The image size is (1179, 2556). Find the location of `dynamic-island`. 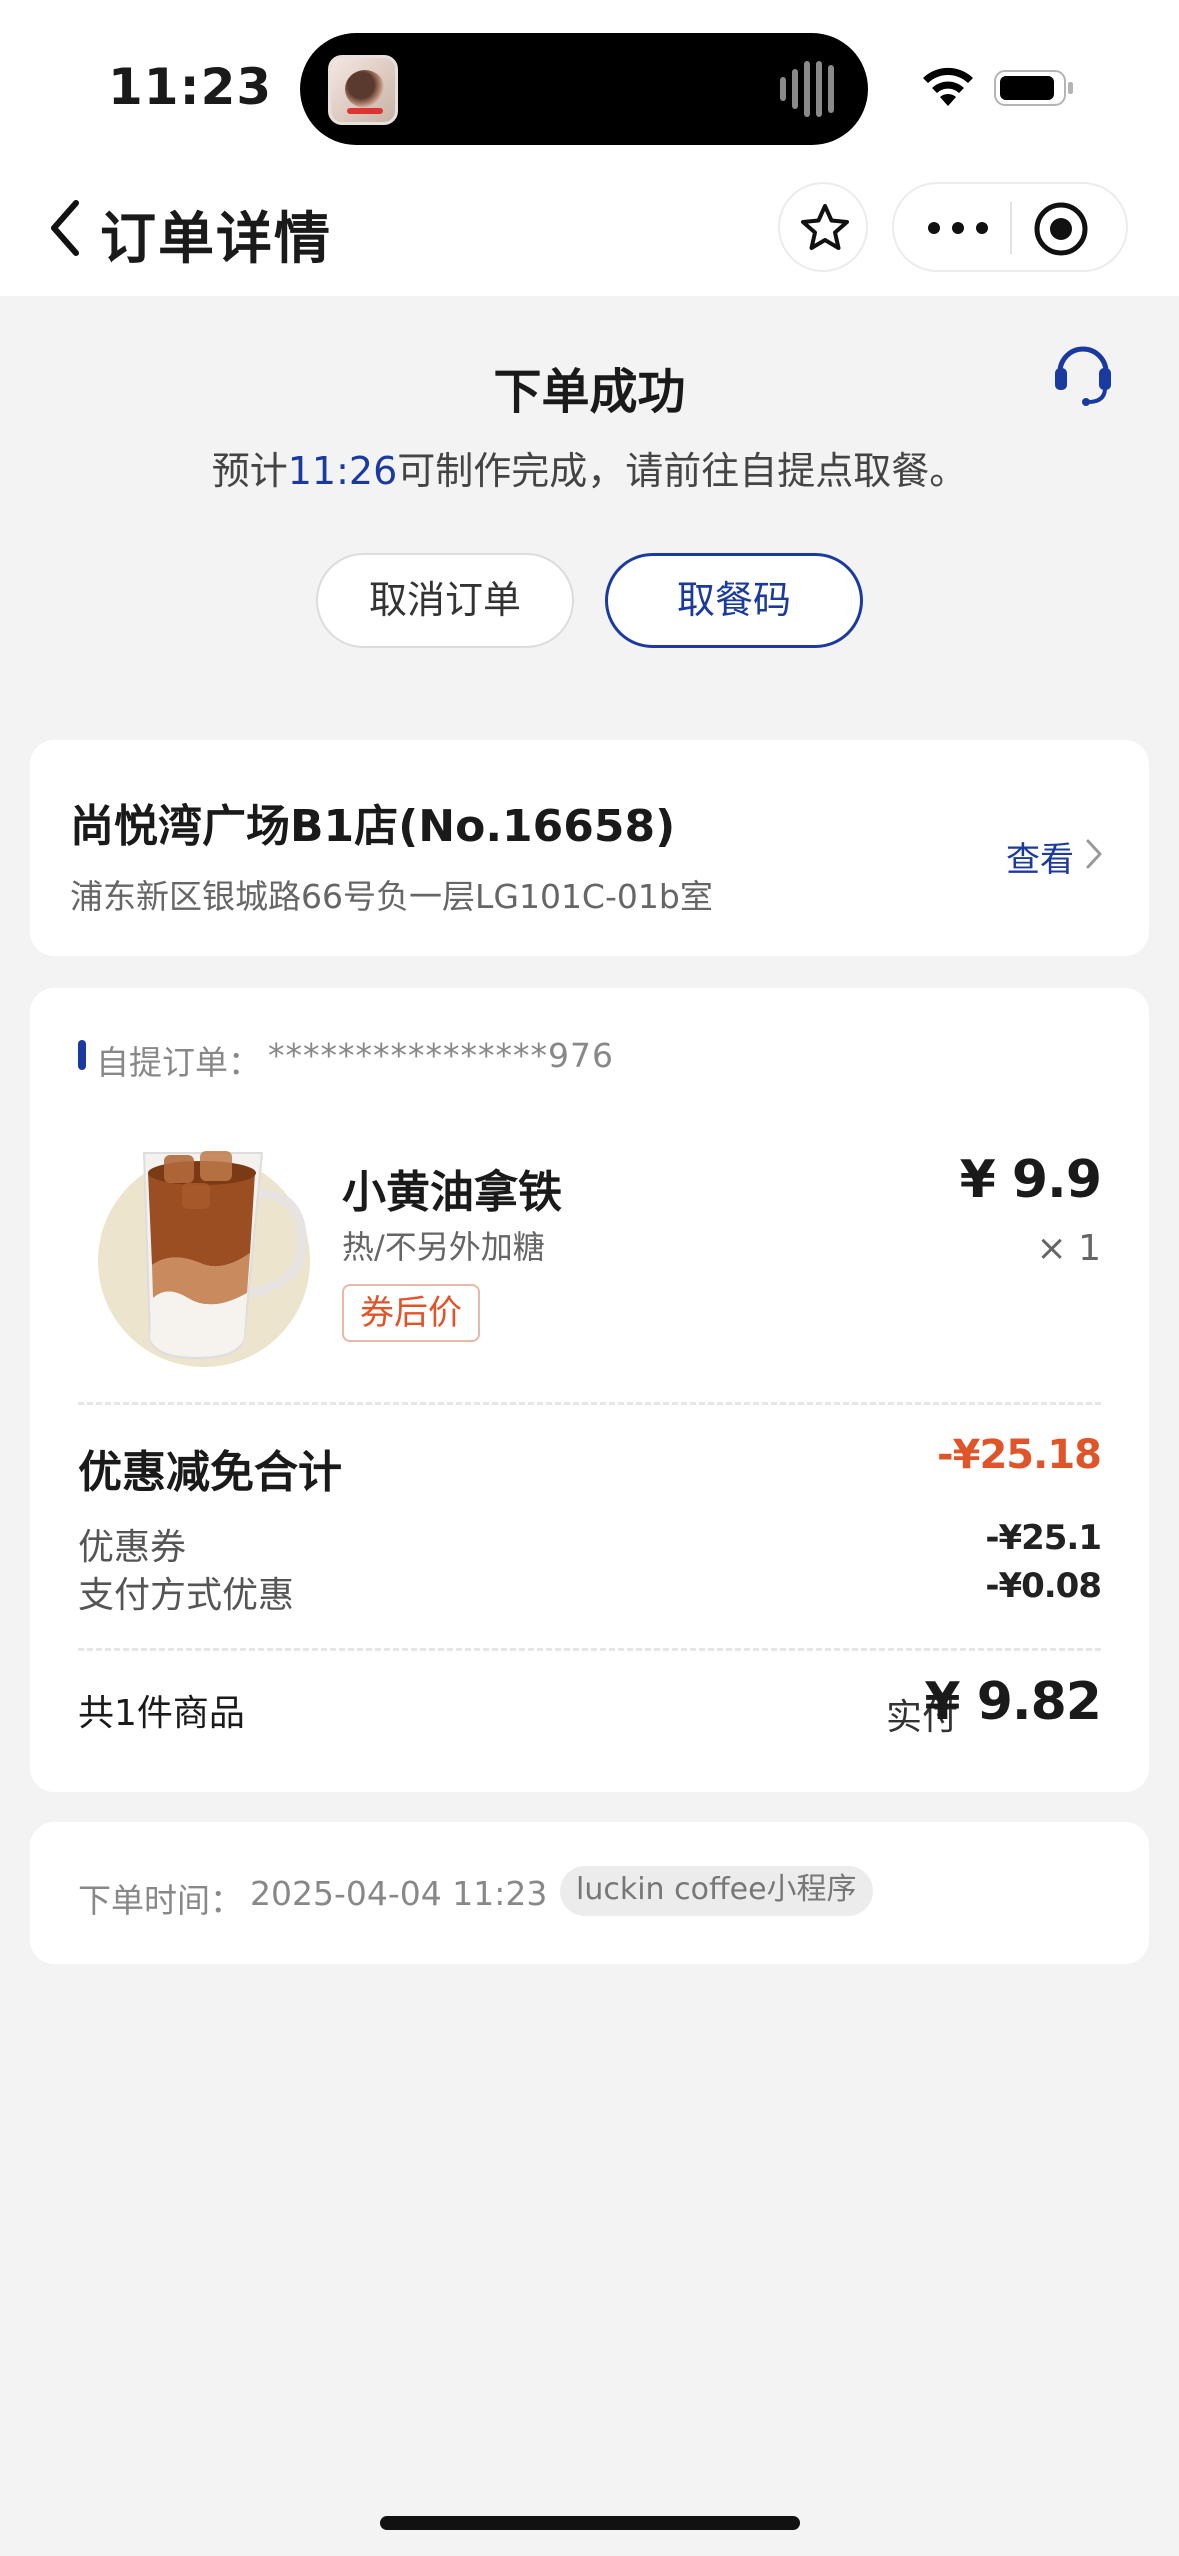

dynamic-island is located at coordinates (584, 89).